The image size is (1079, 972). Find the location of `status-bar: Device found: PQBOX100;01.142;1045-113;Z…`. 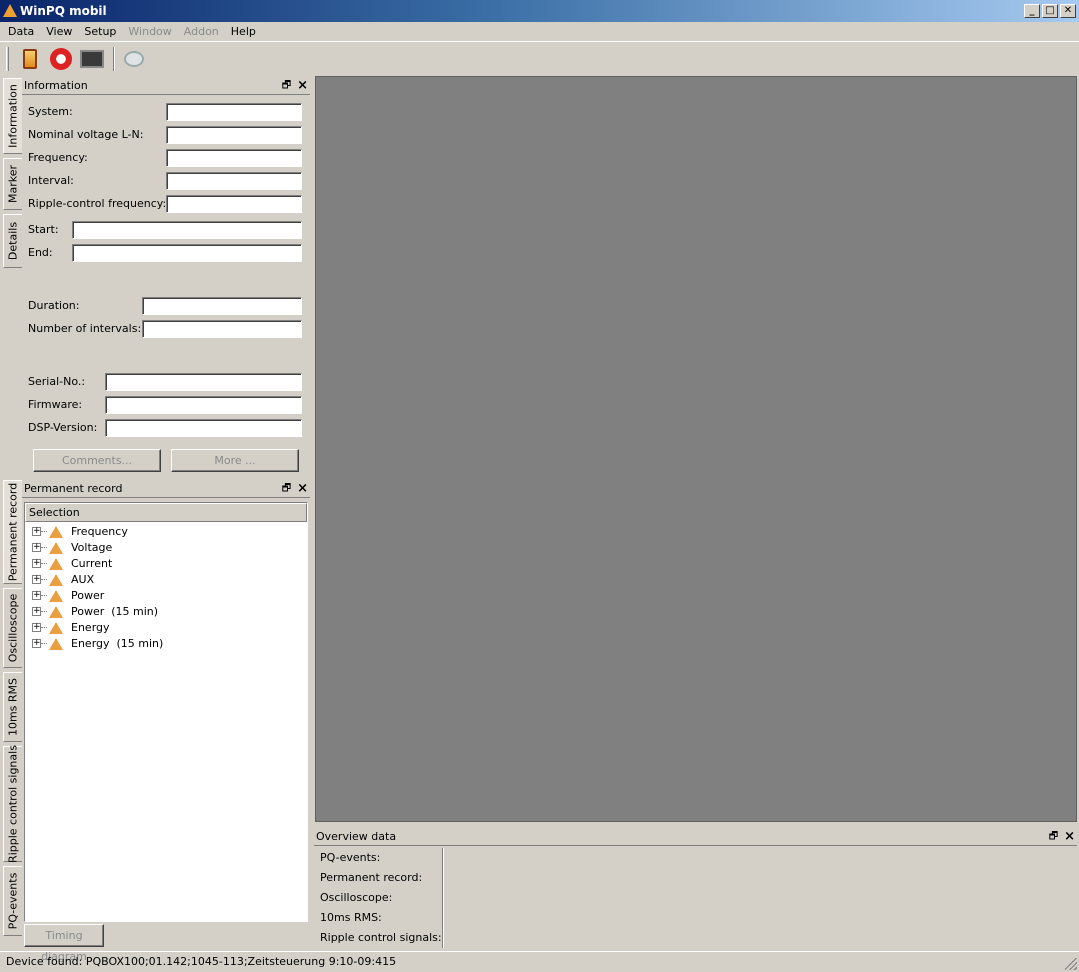

status-bar: Device found: PQBOX100;01.142;1045-113;Z… is located at coordinates (539, 961).